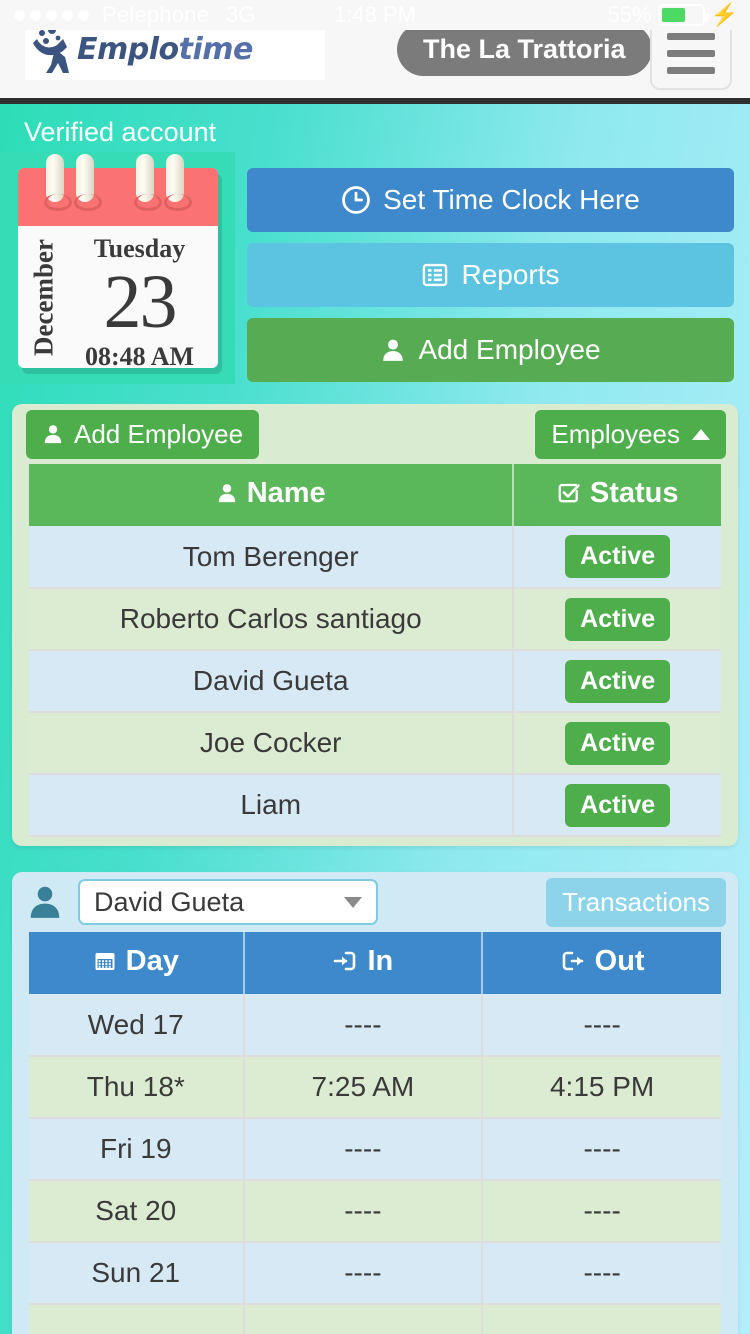  I want to click on add-employee-label: Add Employee, so click(159, 433).